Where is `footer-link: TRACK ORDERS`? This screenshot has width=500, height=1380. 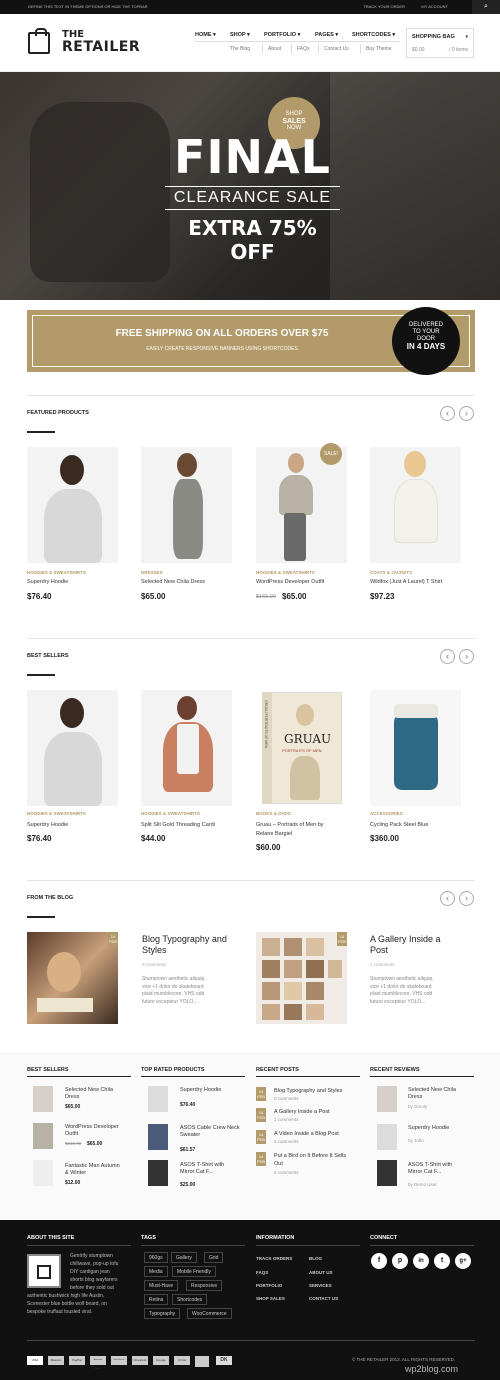 footer-link: TRACK ORDERS is located at coordinates (274, 1258).